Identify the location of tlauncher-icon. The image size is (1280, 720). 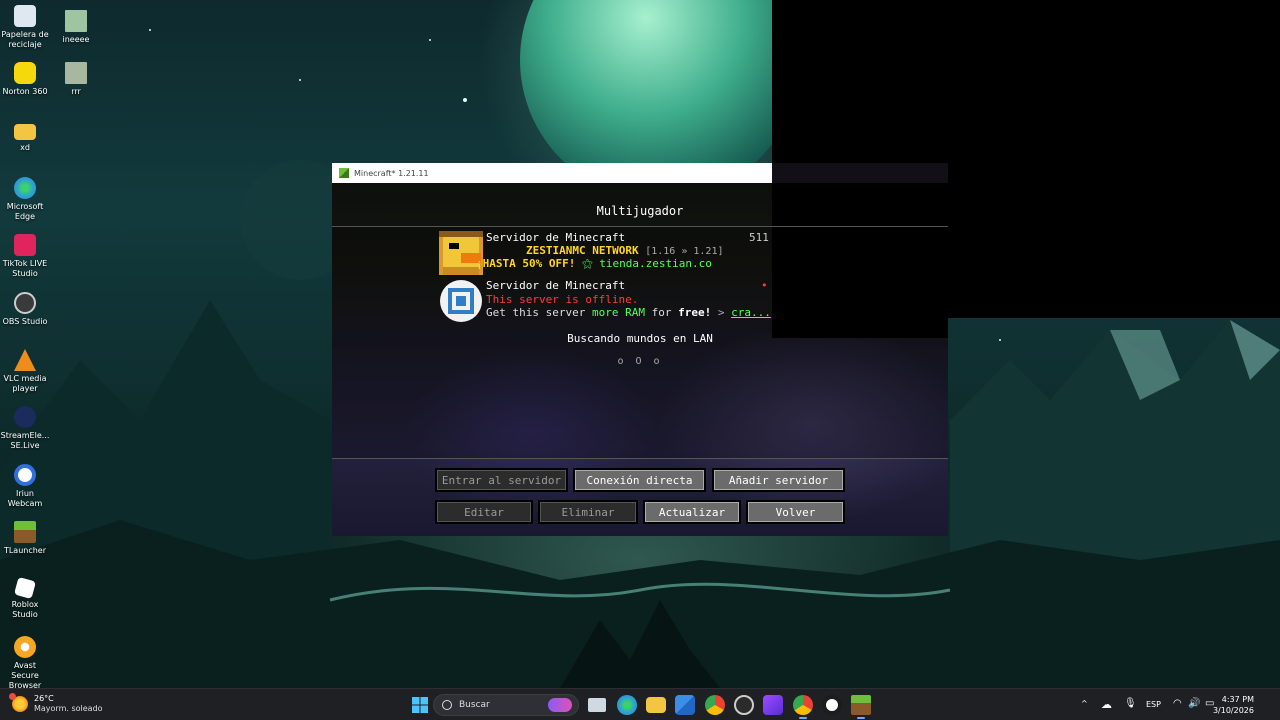
(25, 532).